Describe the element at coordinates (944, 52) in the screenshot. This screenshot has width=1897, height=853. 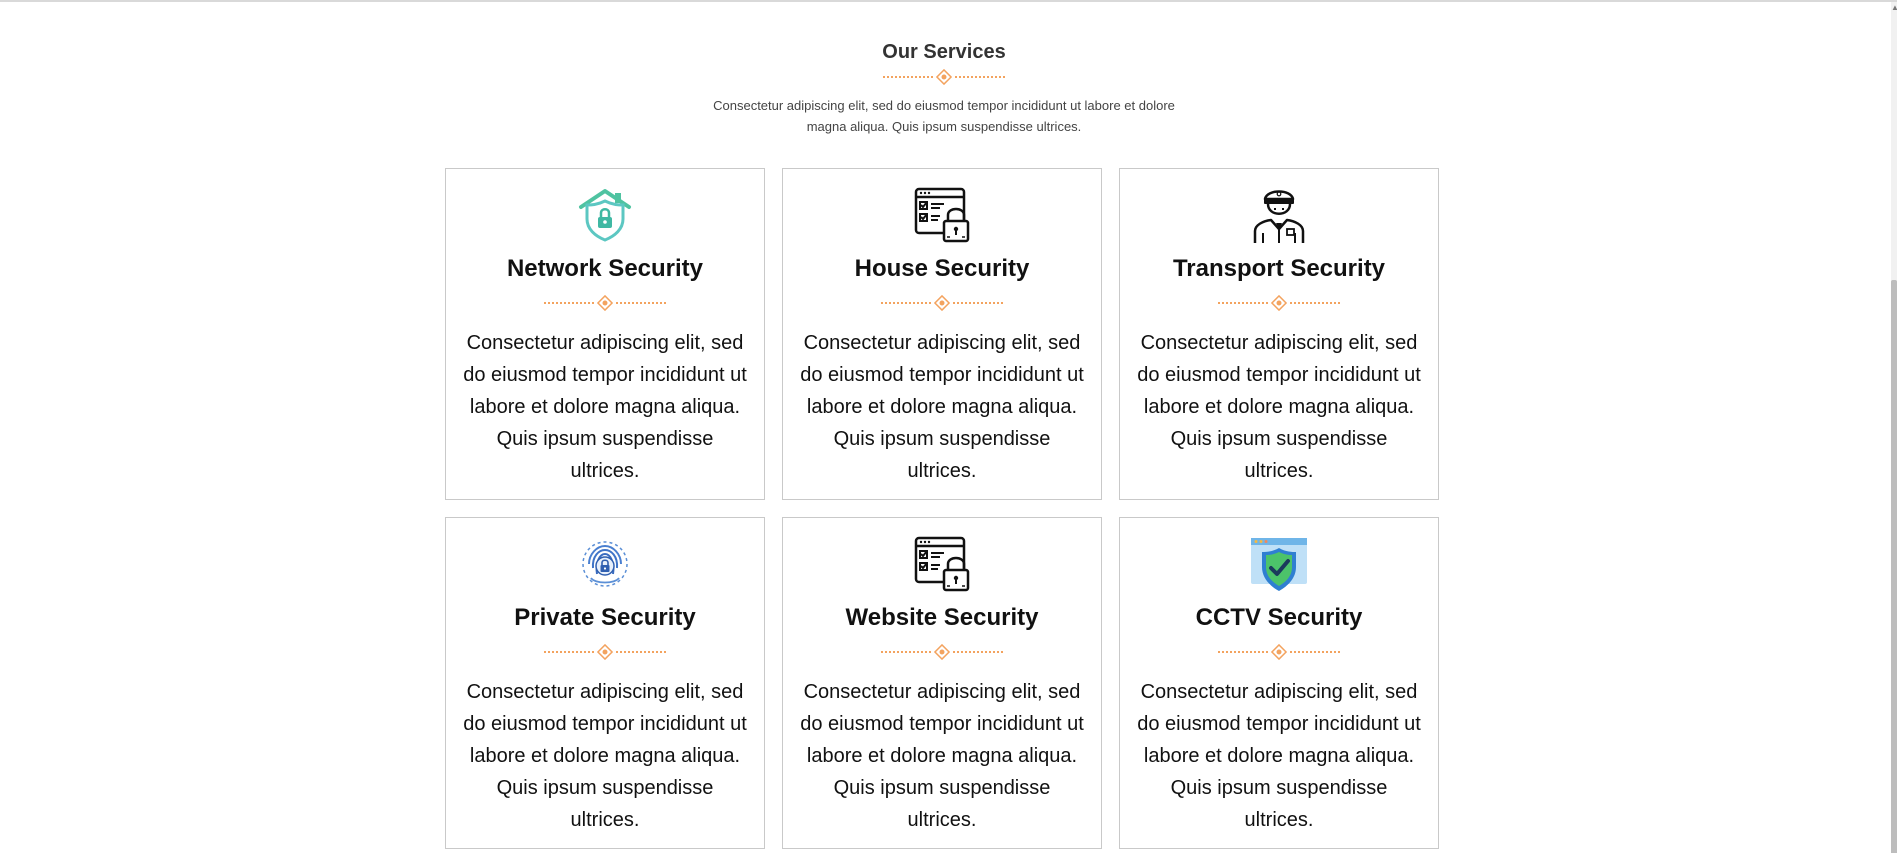
I see `section-title: Our Services` at that location.